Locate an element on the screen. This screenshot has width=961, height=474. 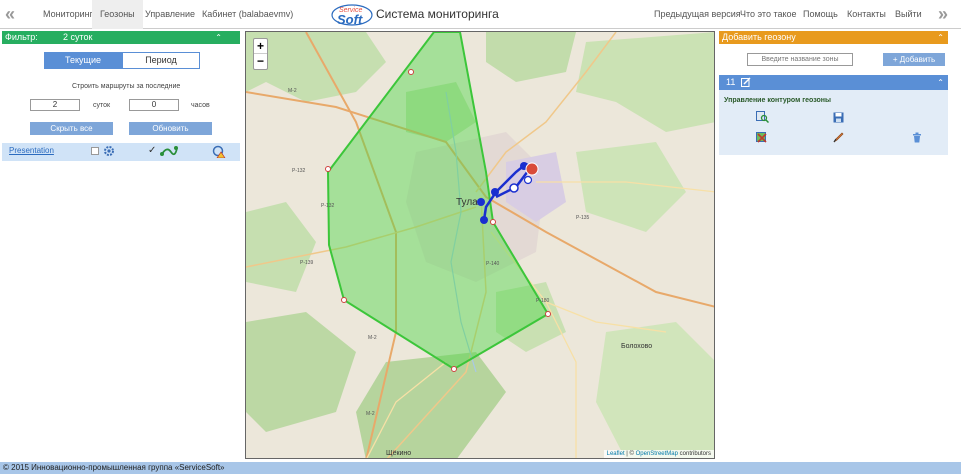
zoom-in-button: + is located at coordinates (260, 46).